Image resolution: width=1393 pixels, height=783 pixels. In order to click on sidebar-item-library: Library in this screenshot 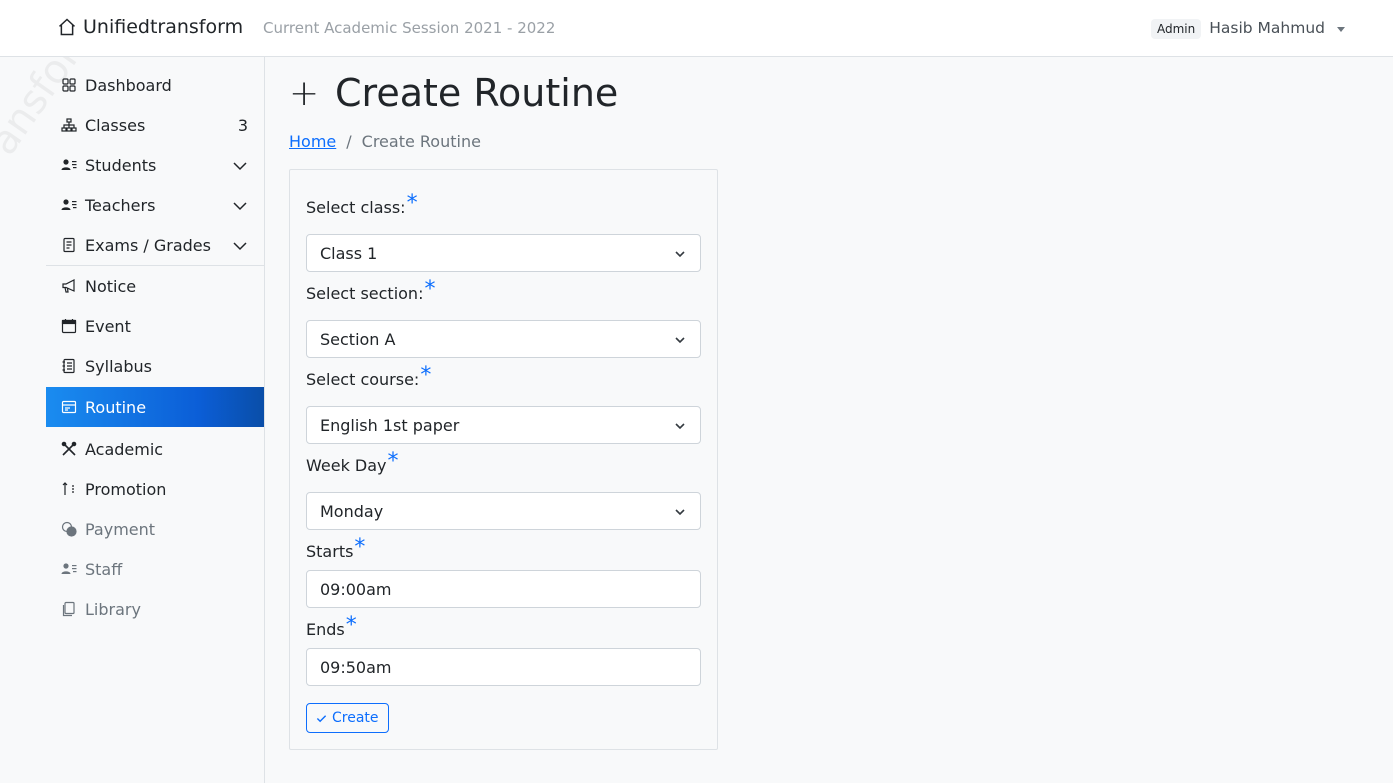, I will do `click(155, 609)`.